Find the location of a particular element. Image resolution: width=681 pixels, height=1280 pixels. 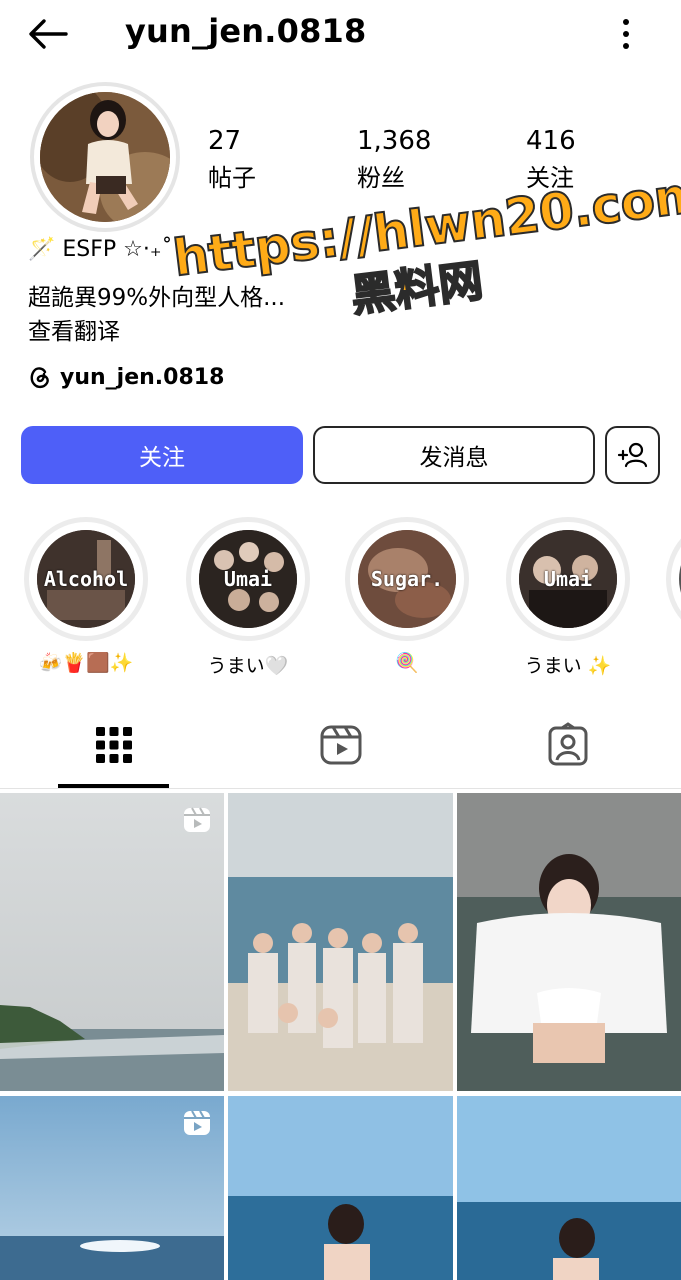

tab-reels is located at coordinates (341, 745).